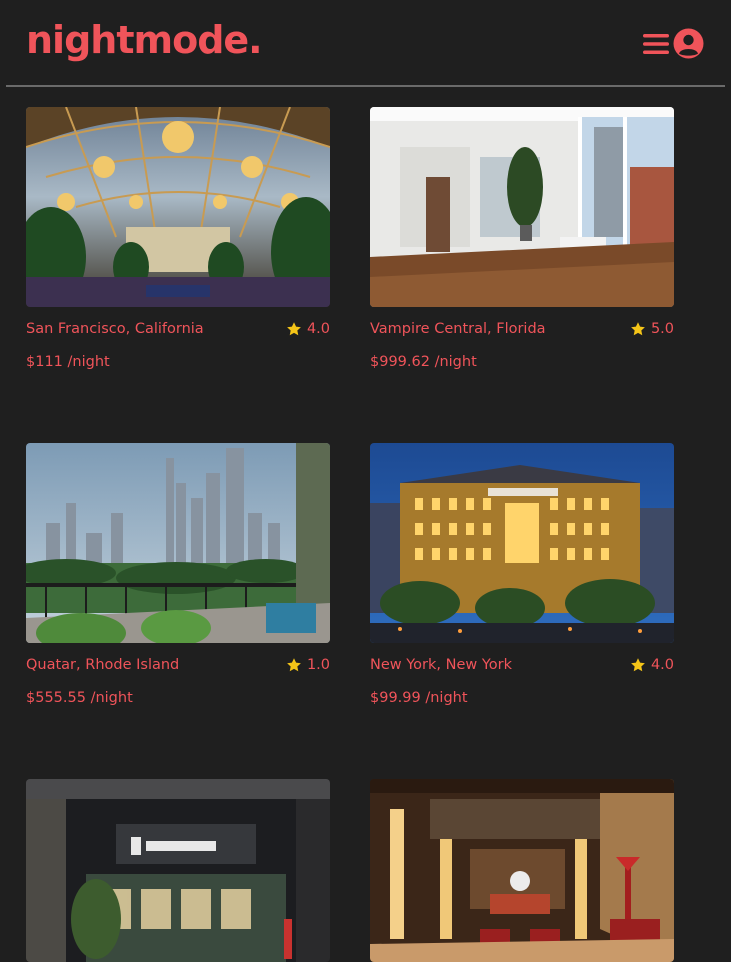  Describe the element at coordinates (144, 40) in the screenshot. I see `logo: nightmode.` at that location.